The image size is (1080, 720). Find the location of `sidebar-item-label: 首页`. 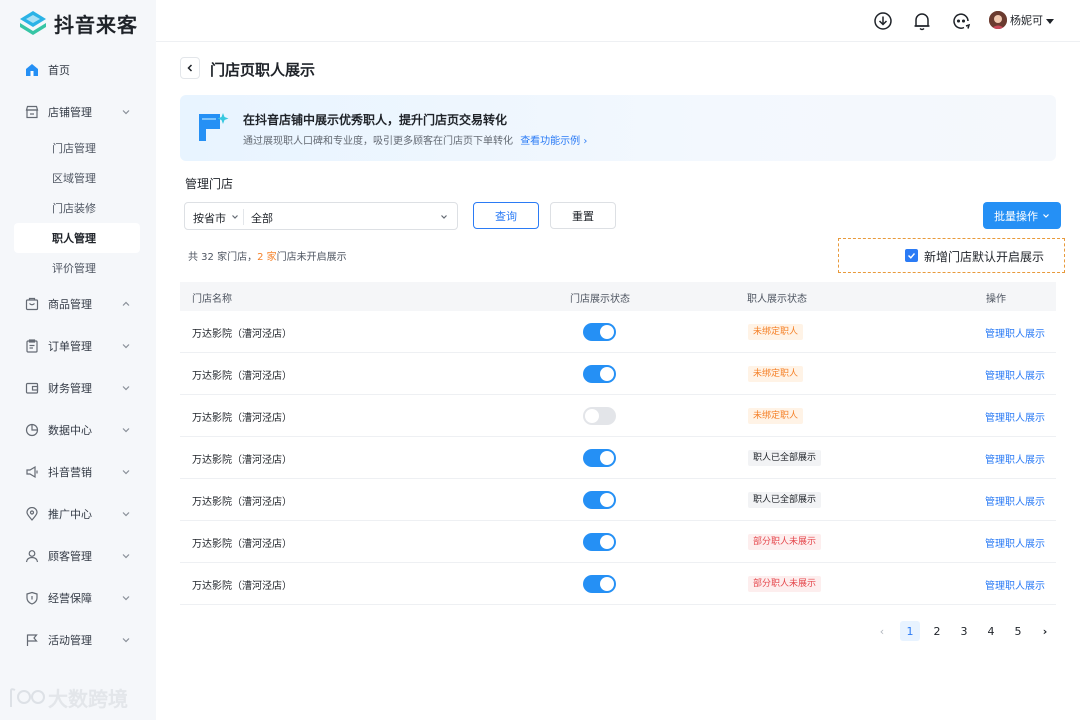

sidebar-item-label: 首页 is located at coordinates (59, 70).